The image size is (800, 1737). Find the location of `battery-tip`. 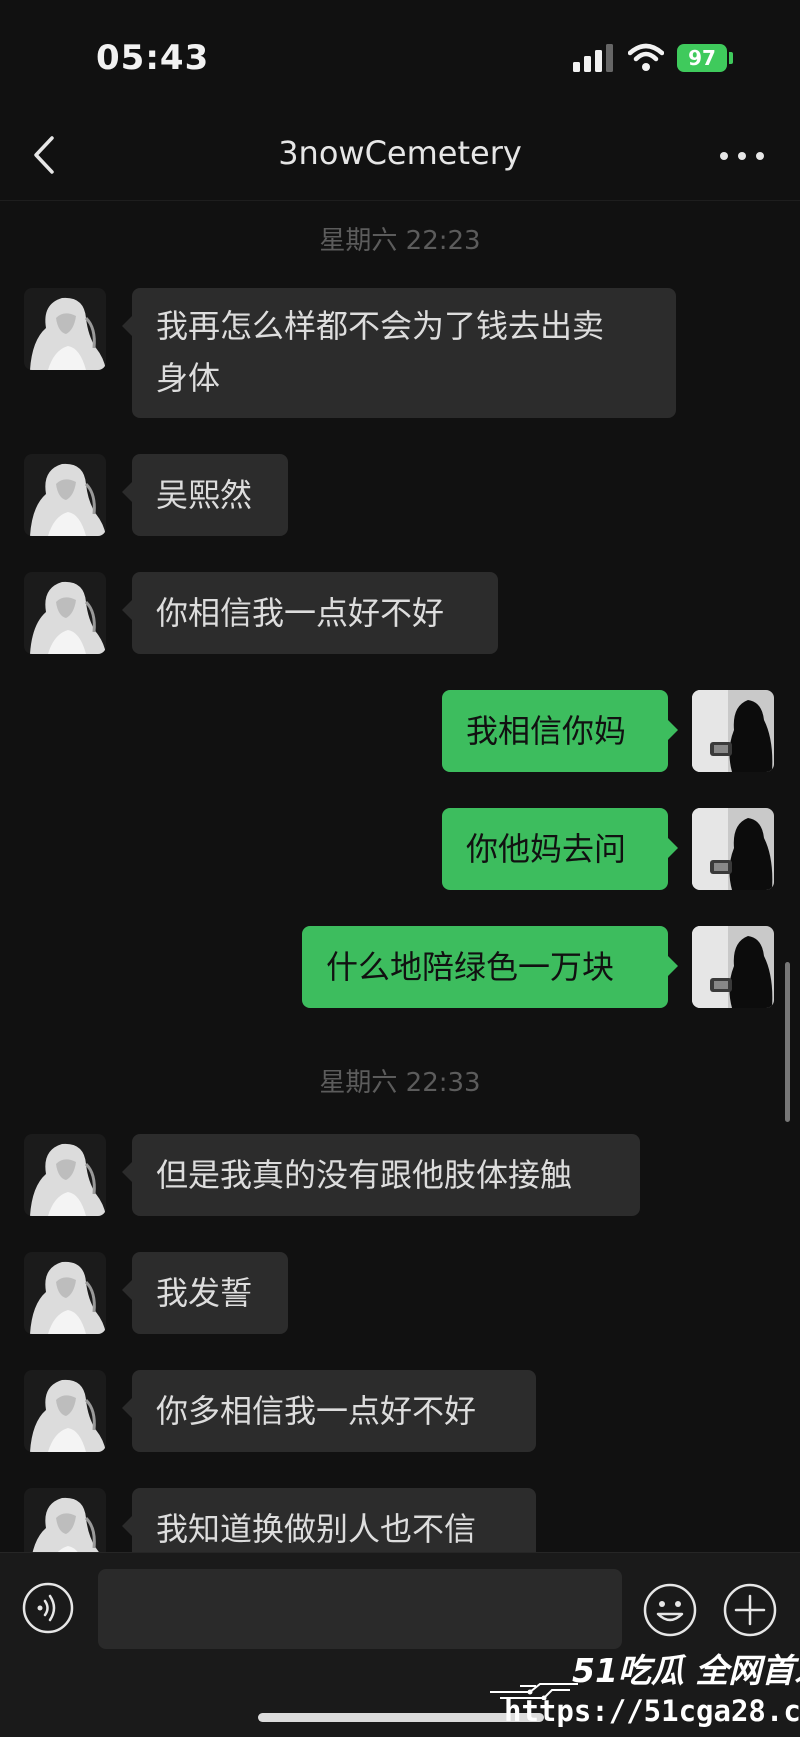

battery-tip is located at coordinates (731, 58).